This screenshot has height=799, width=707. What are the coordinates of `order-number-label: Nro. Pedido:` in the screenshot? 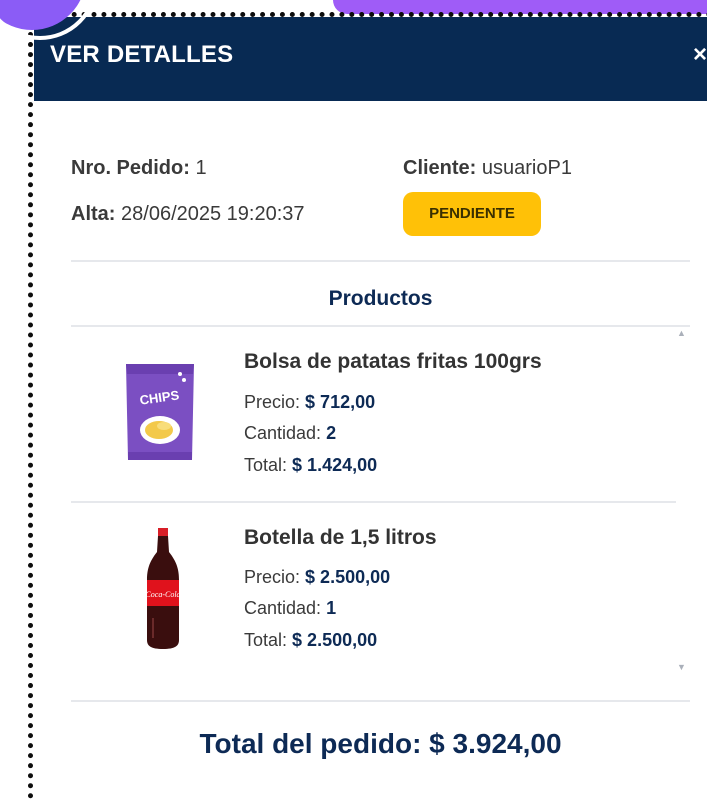 It's located at (130, 168).